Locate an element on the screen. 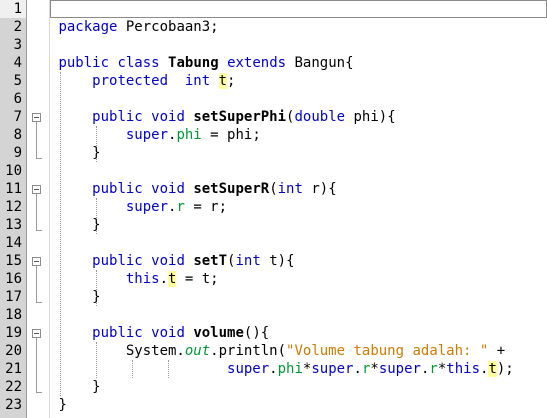 The height and width of the screenshot is (418, 547). code-line-16: this.t = t; is located at coordinates (298, 279).